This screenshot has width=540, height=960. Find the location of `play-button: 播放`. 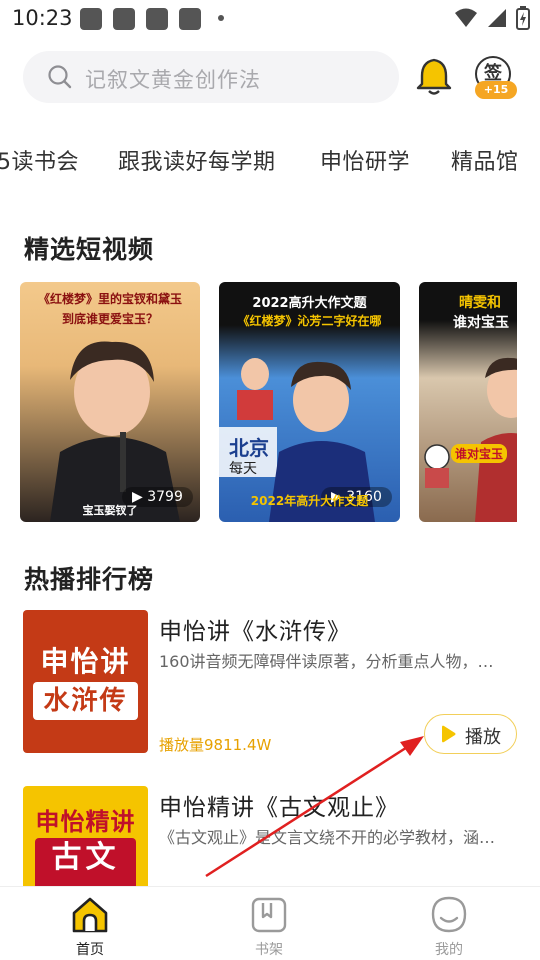

play-button: 播放 is located at coordinates (470, 734).